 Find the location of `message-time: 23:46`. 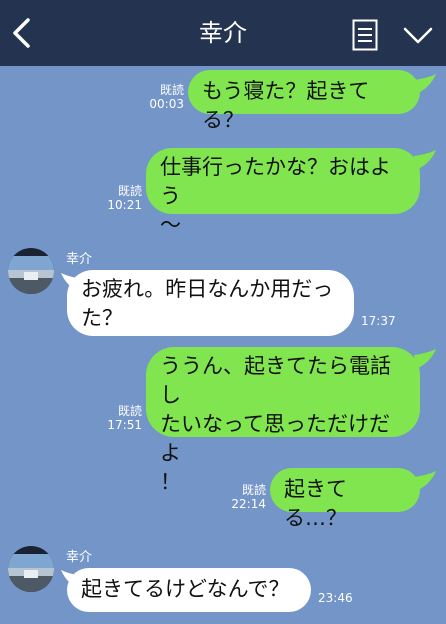

message-time: 23:46 is located at coordinates (335, 598).